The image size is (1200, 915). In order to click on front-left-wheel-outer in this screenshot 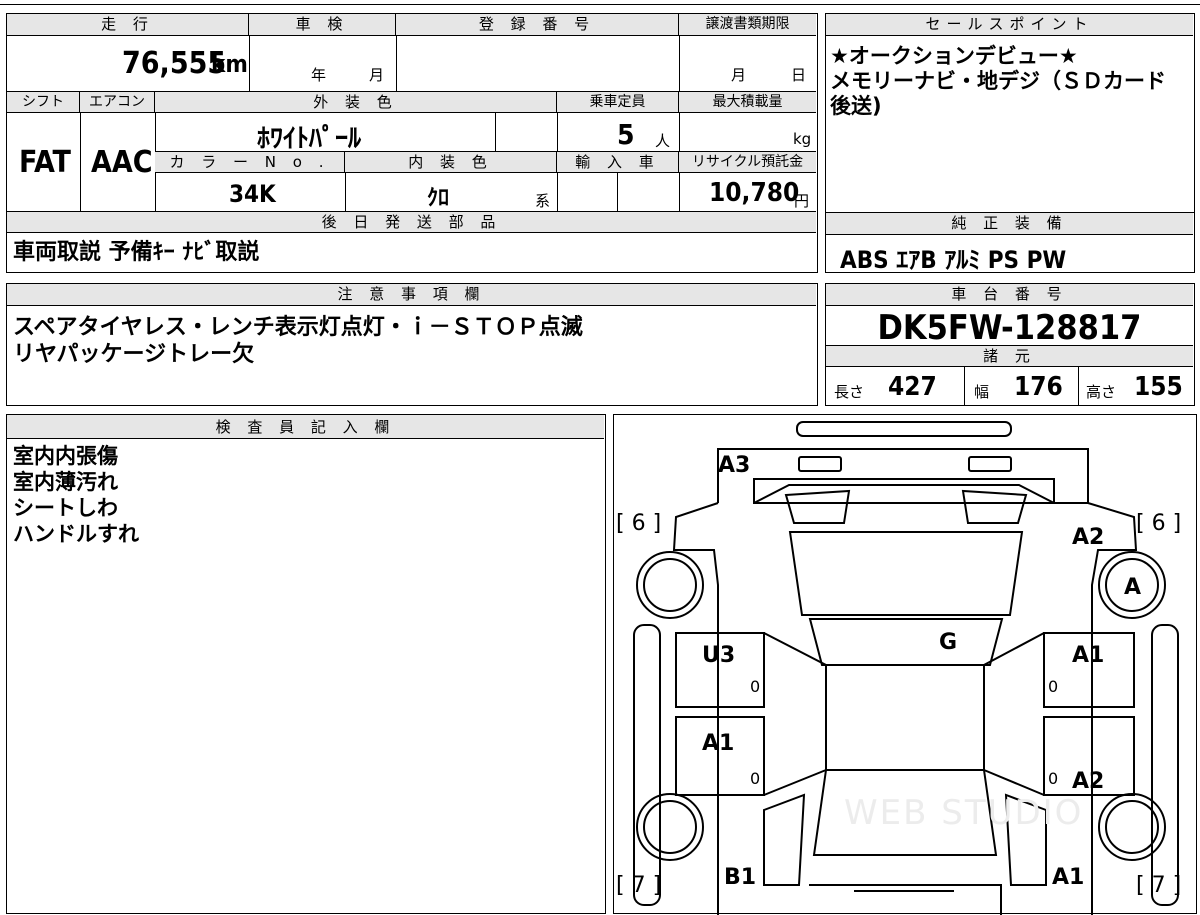, I will do `click(670, 827)`.